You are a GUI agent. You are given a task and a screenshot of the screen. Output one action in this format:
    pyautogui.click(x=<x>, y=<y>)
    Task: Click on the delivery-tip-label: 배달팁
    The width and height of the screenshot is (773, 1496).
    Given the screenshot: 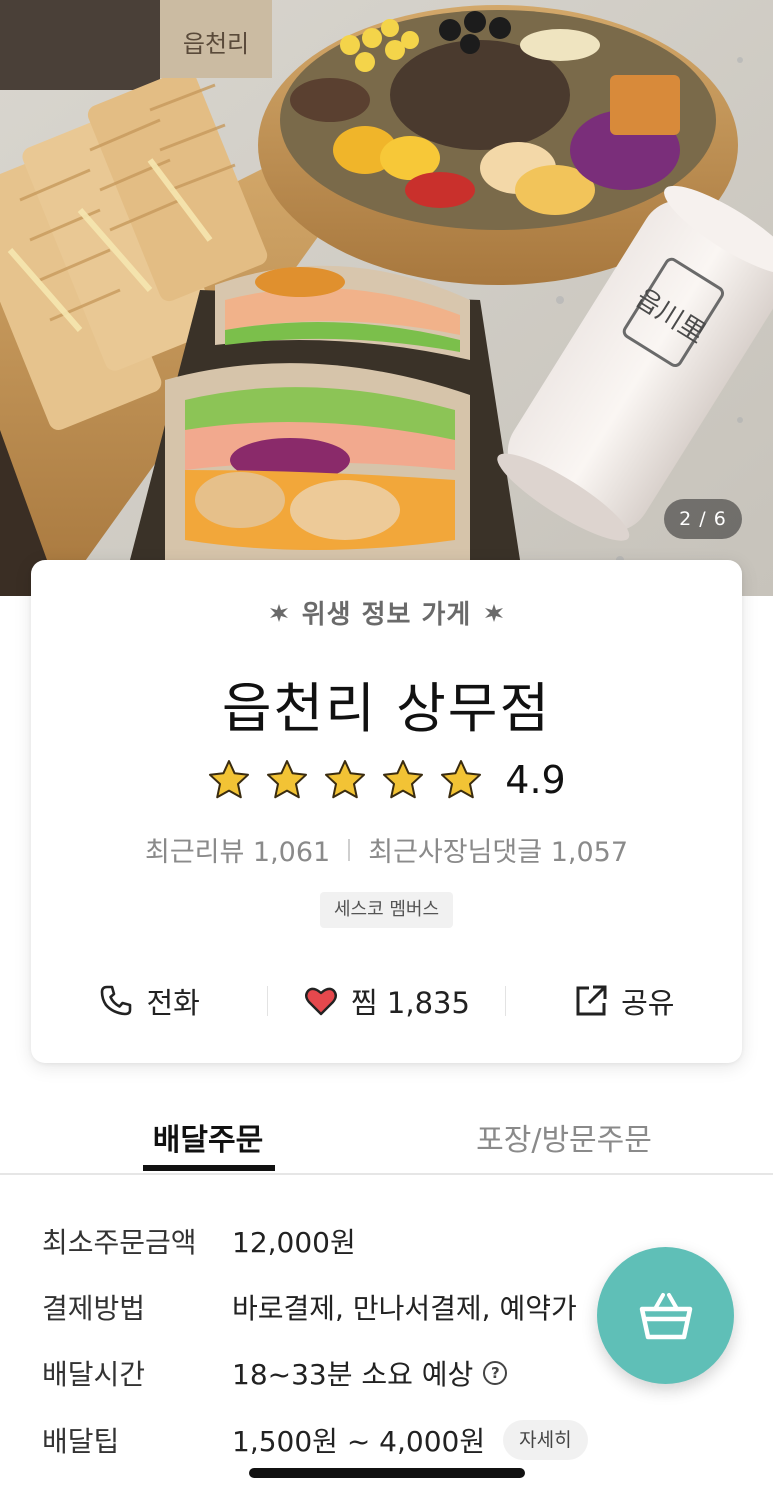 What is the action you would take?
    pyautogui.click(x=81, y=1441)
    